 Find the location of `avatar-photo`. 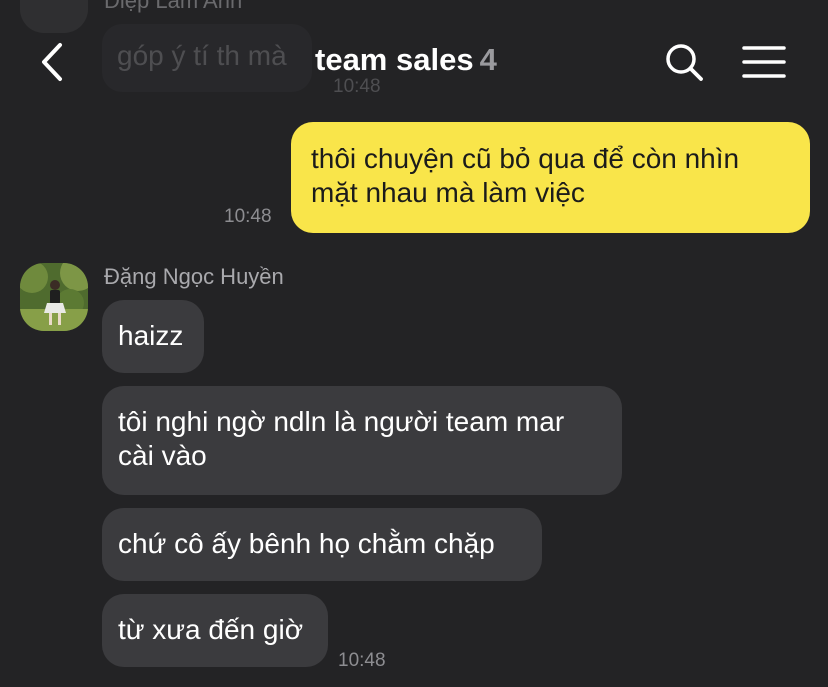

avatar-photo is located at coordinates (54, 297).